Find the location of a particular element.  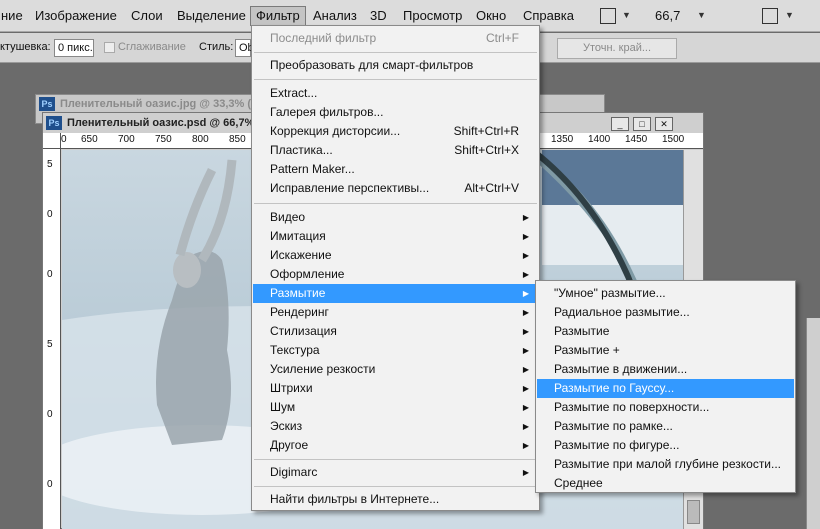

menu-image: Изображение is located at coordinates (76, 16).